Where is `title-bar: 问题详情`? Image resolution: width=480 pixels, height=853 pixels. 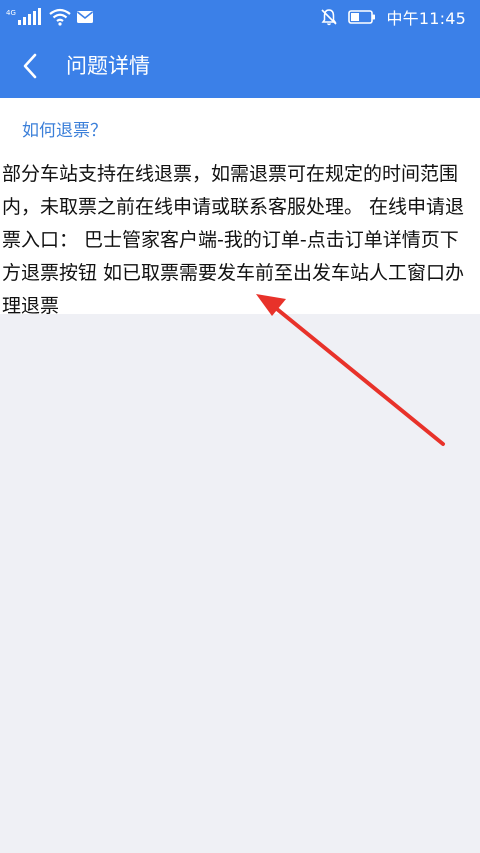 title-bar: 问题详情 is located at coordinates (240, 66).